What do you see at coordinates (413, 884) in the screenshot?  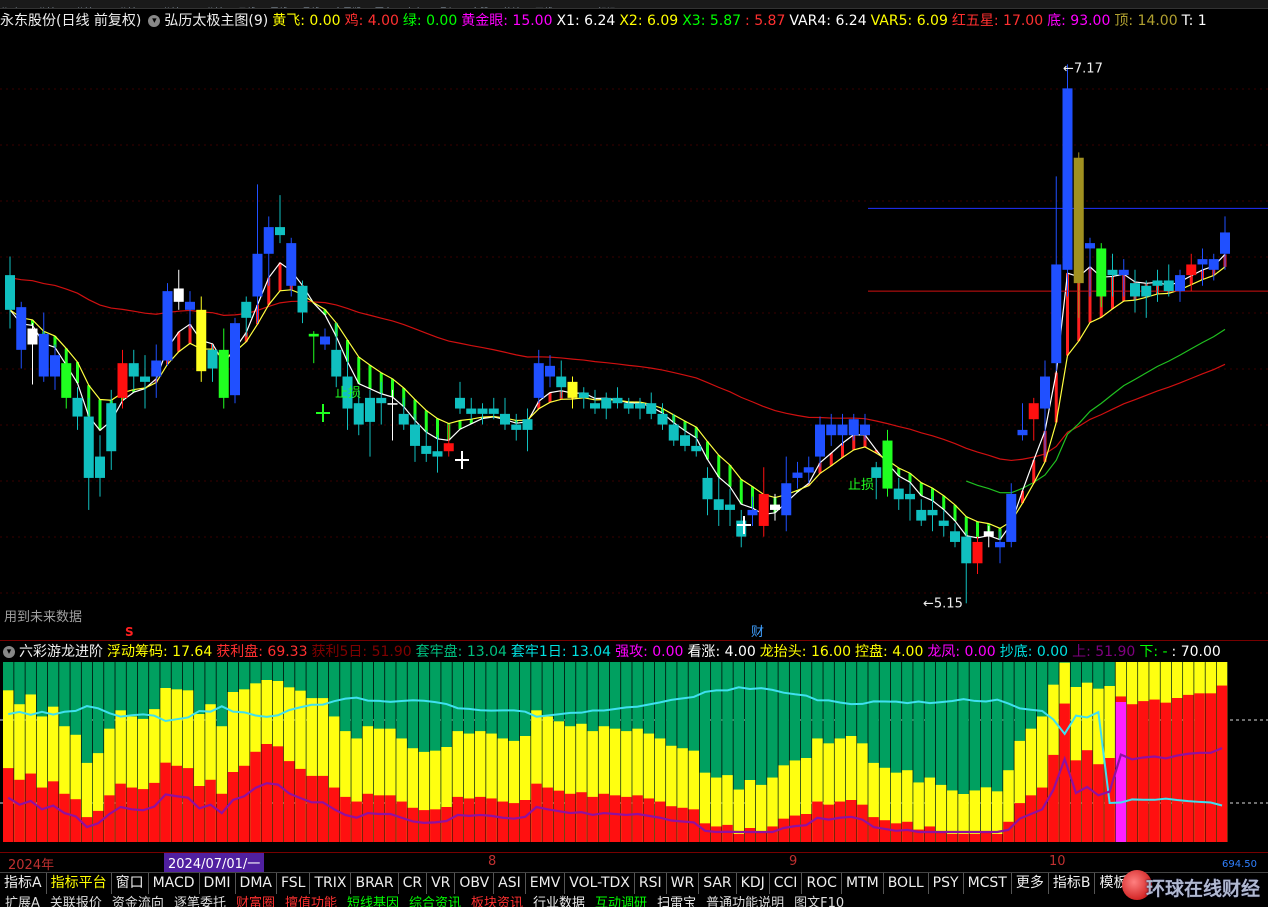 I see `tab-9: CR` at bounding box center [413, 884].